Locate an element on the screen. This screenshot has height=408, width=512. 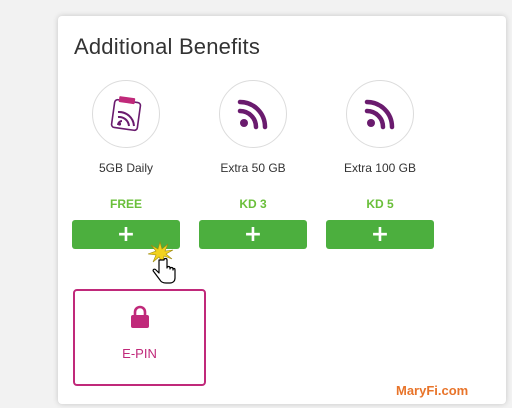
hand-cursor-icon is located at coordinates (161, 262).